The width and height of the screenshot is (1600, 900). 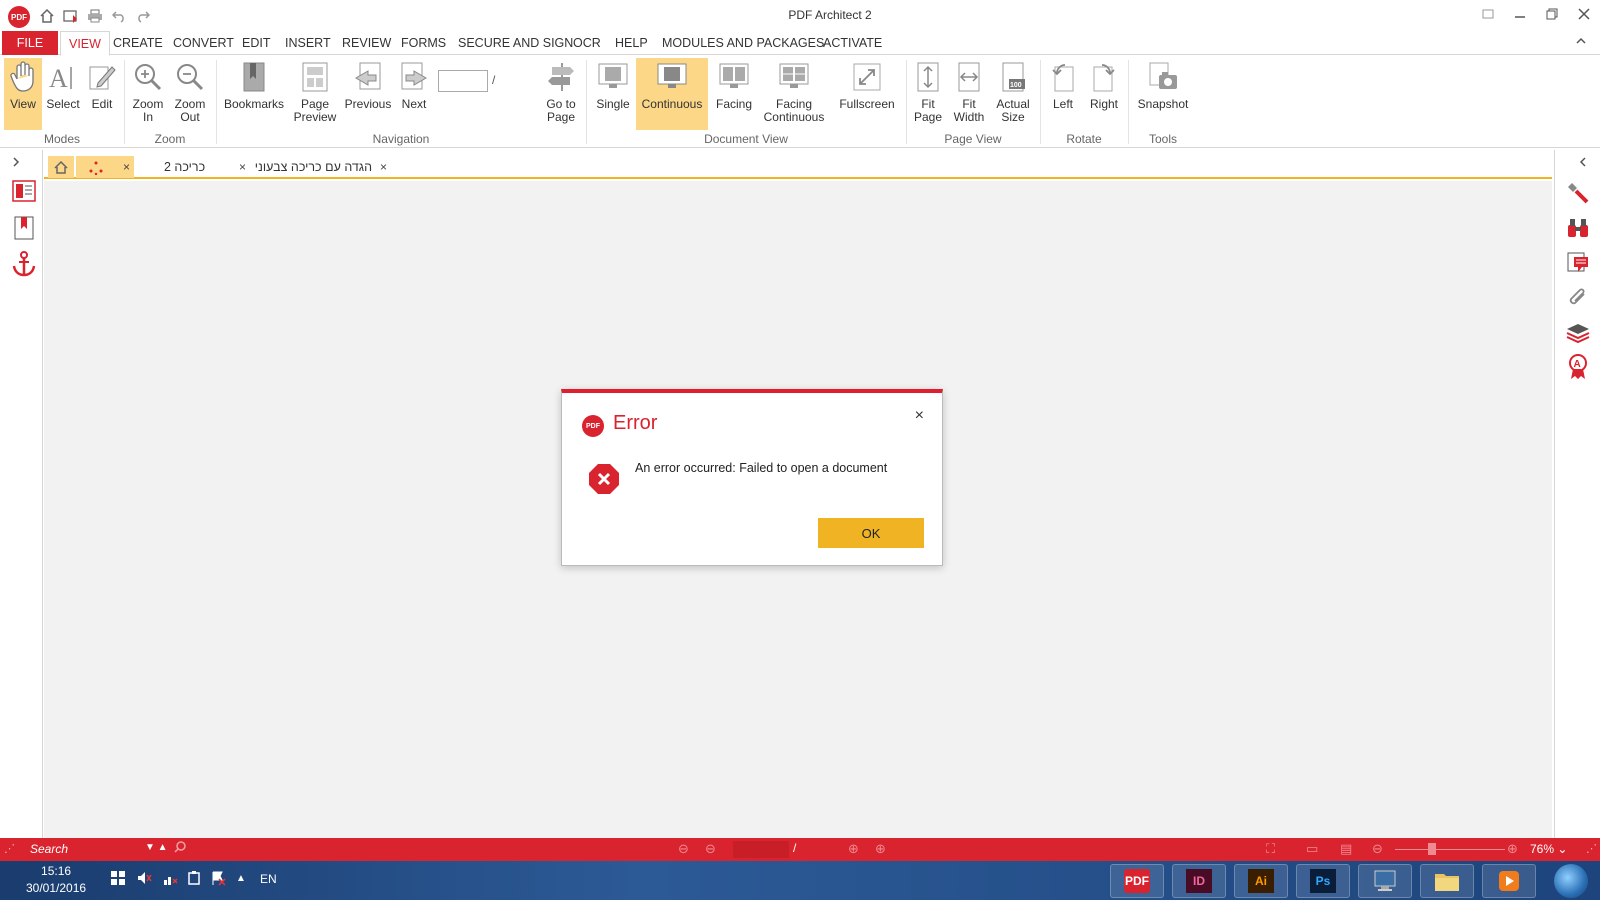 I want to click on menu-view: VIEW, so click(x=85, y=43).